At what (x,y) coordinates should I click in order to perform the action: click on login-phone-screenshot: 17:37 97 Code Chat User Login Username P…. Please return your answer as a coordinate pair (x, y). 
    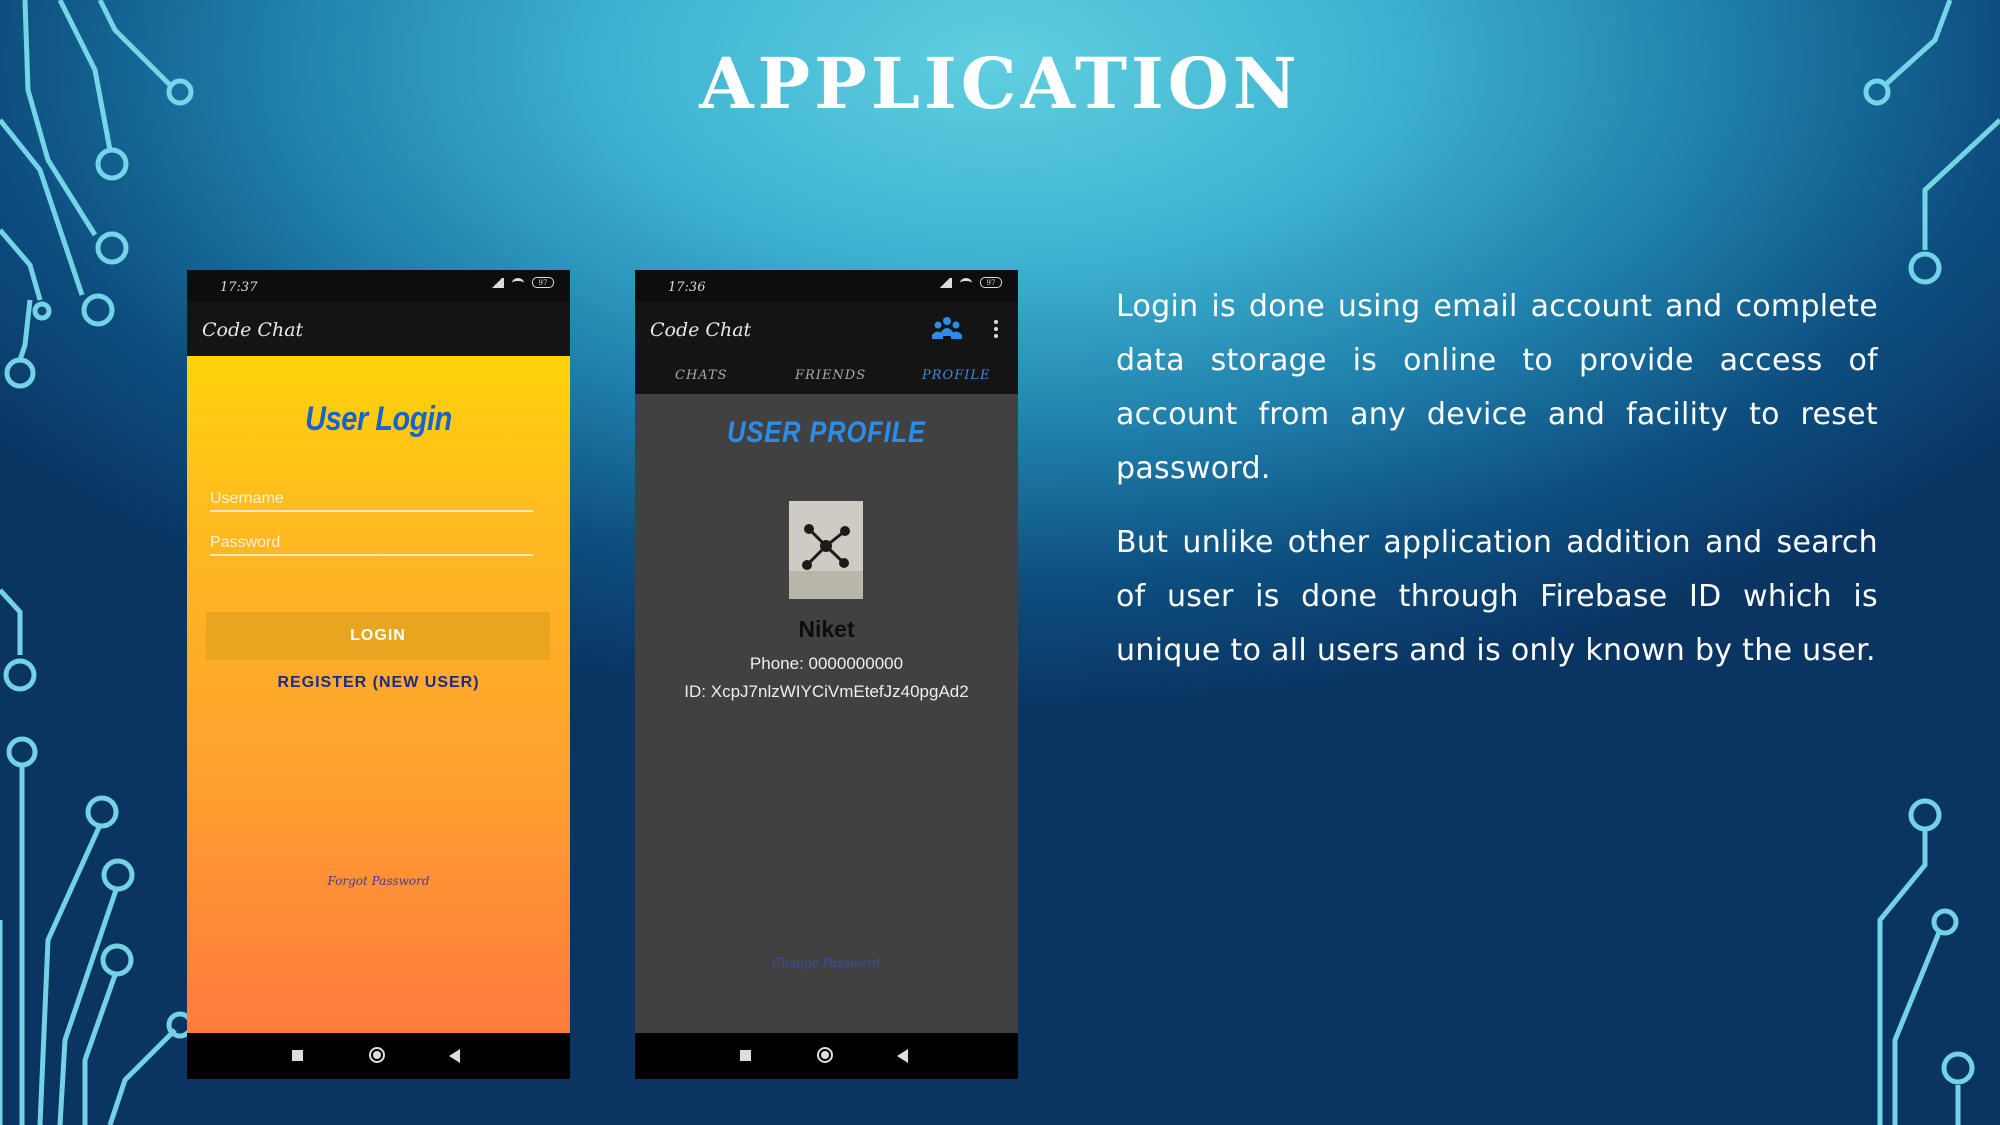
    Looking at the image, I should click on (378, 674).